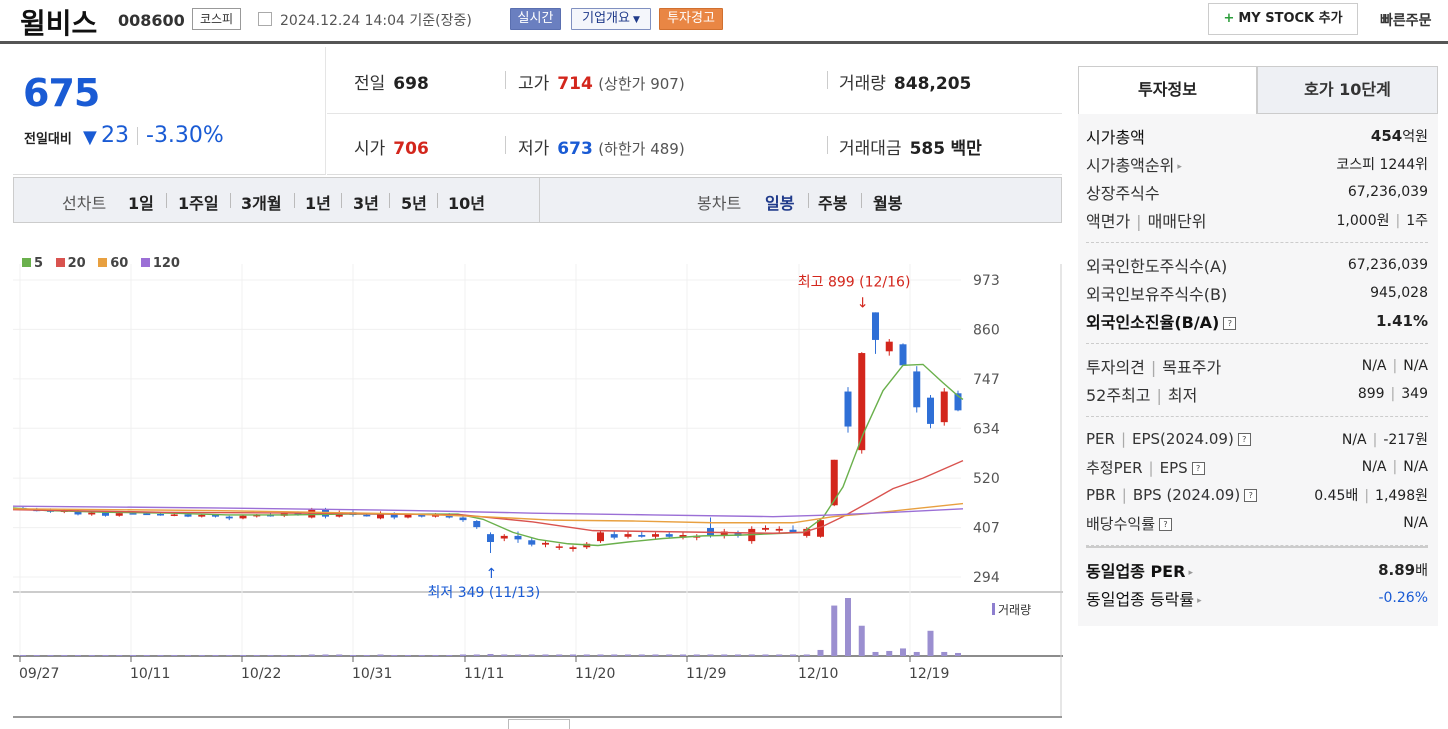 The width and height of the screenshot is (1448, 729). Describe the element at coordinates (1401, 321) in the screenshot. I see `foreign-ratio-value: 1.41%` at that location.